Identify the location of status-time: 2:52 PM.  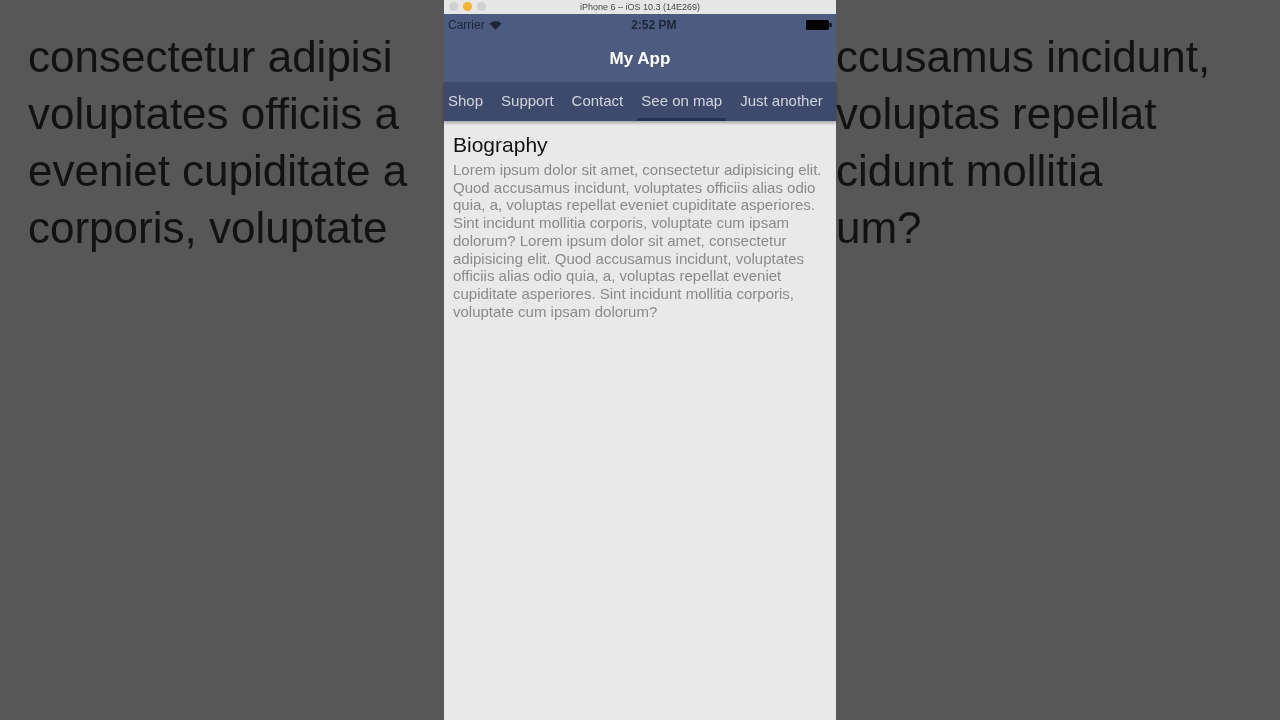
(654, 25).